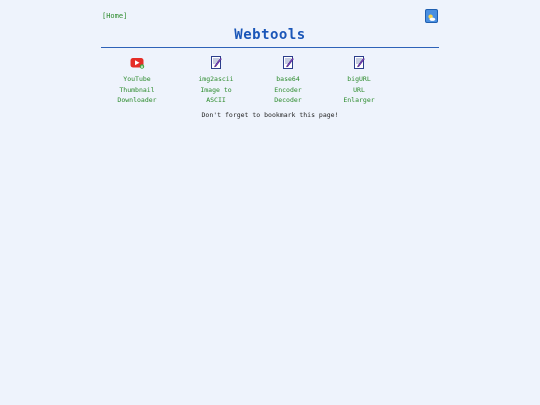 The width and height of the screenshot is (540, 405). I want to click on tool-bigurl-url-enlarger: bigURL URL Enlarger, so click(359, 81).